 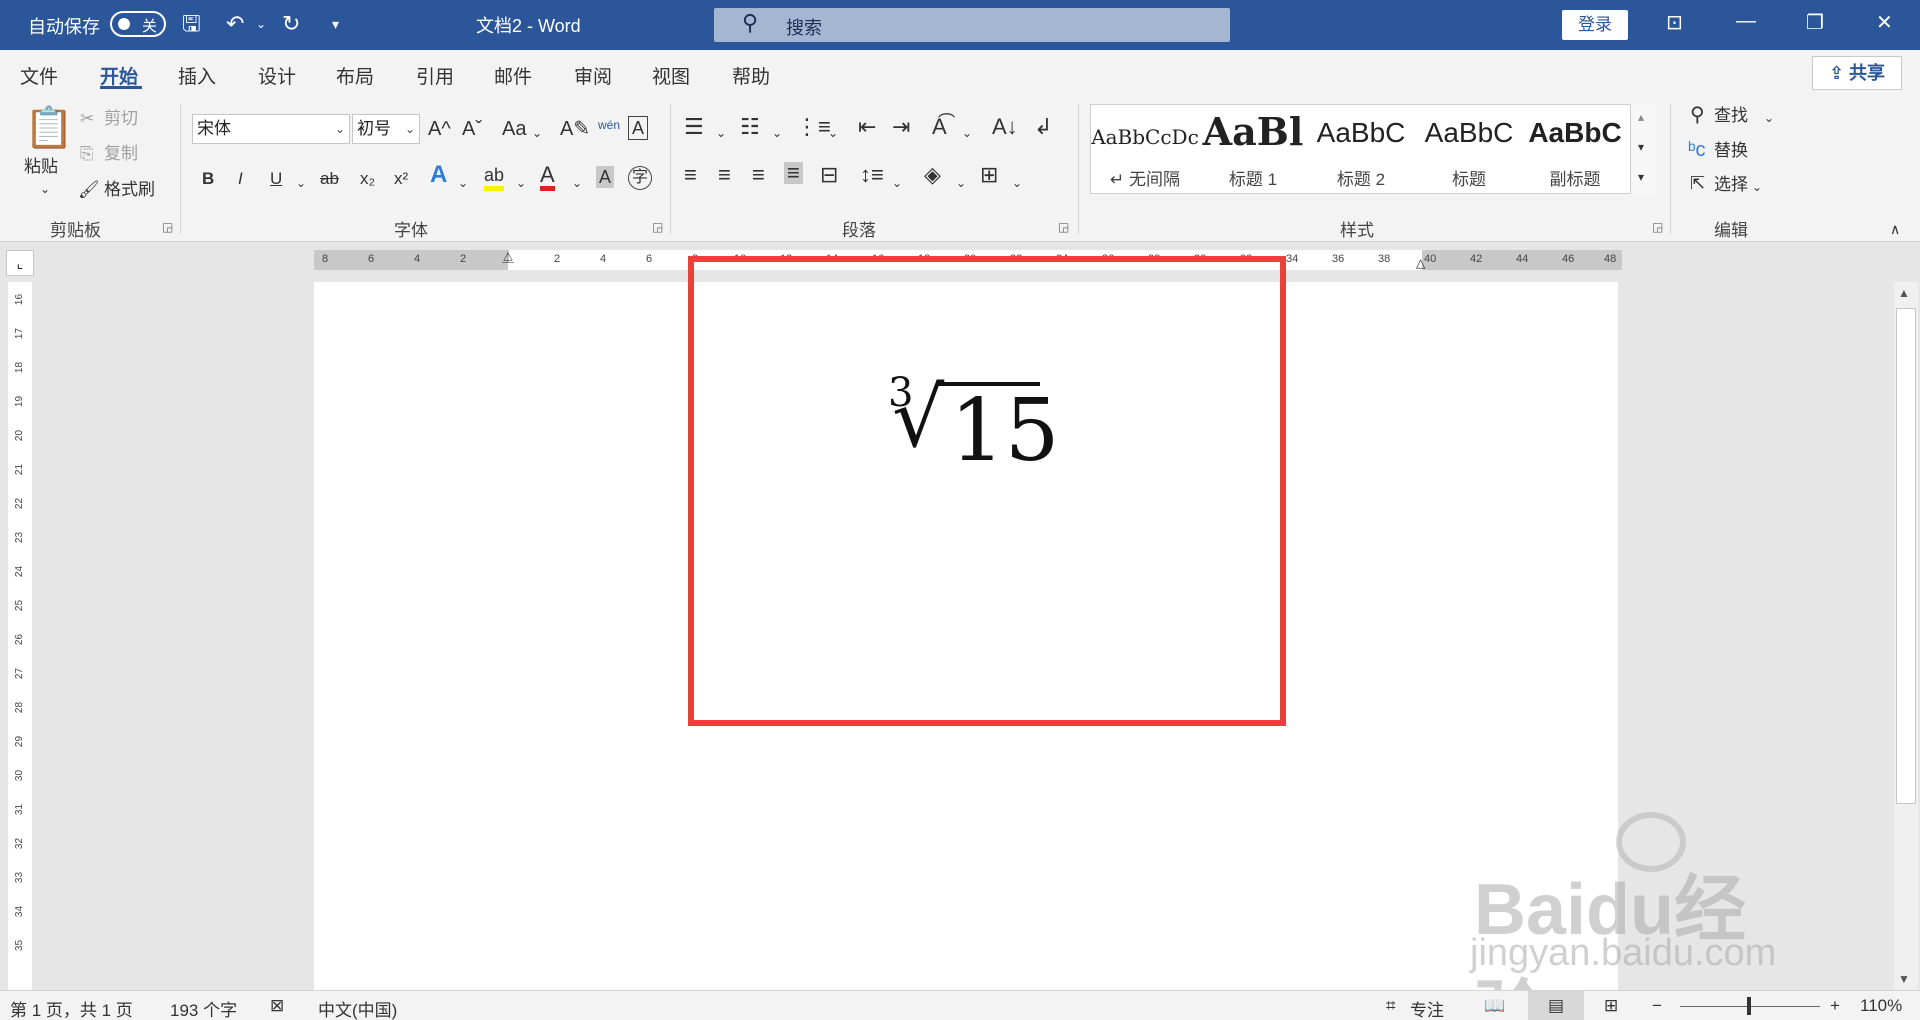 I want to click on styles-launcher-icon: ◲, so click(x=1657, y=227).